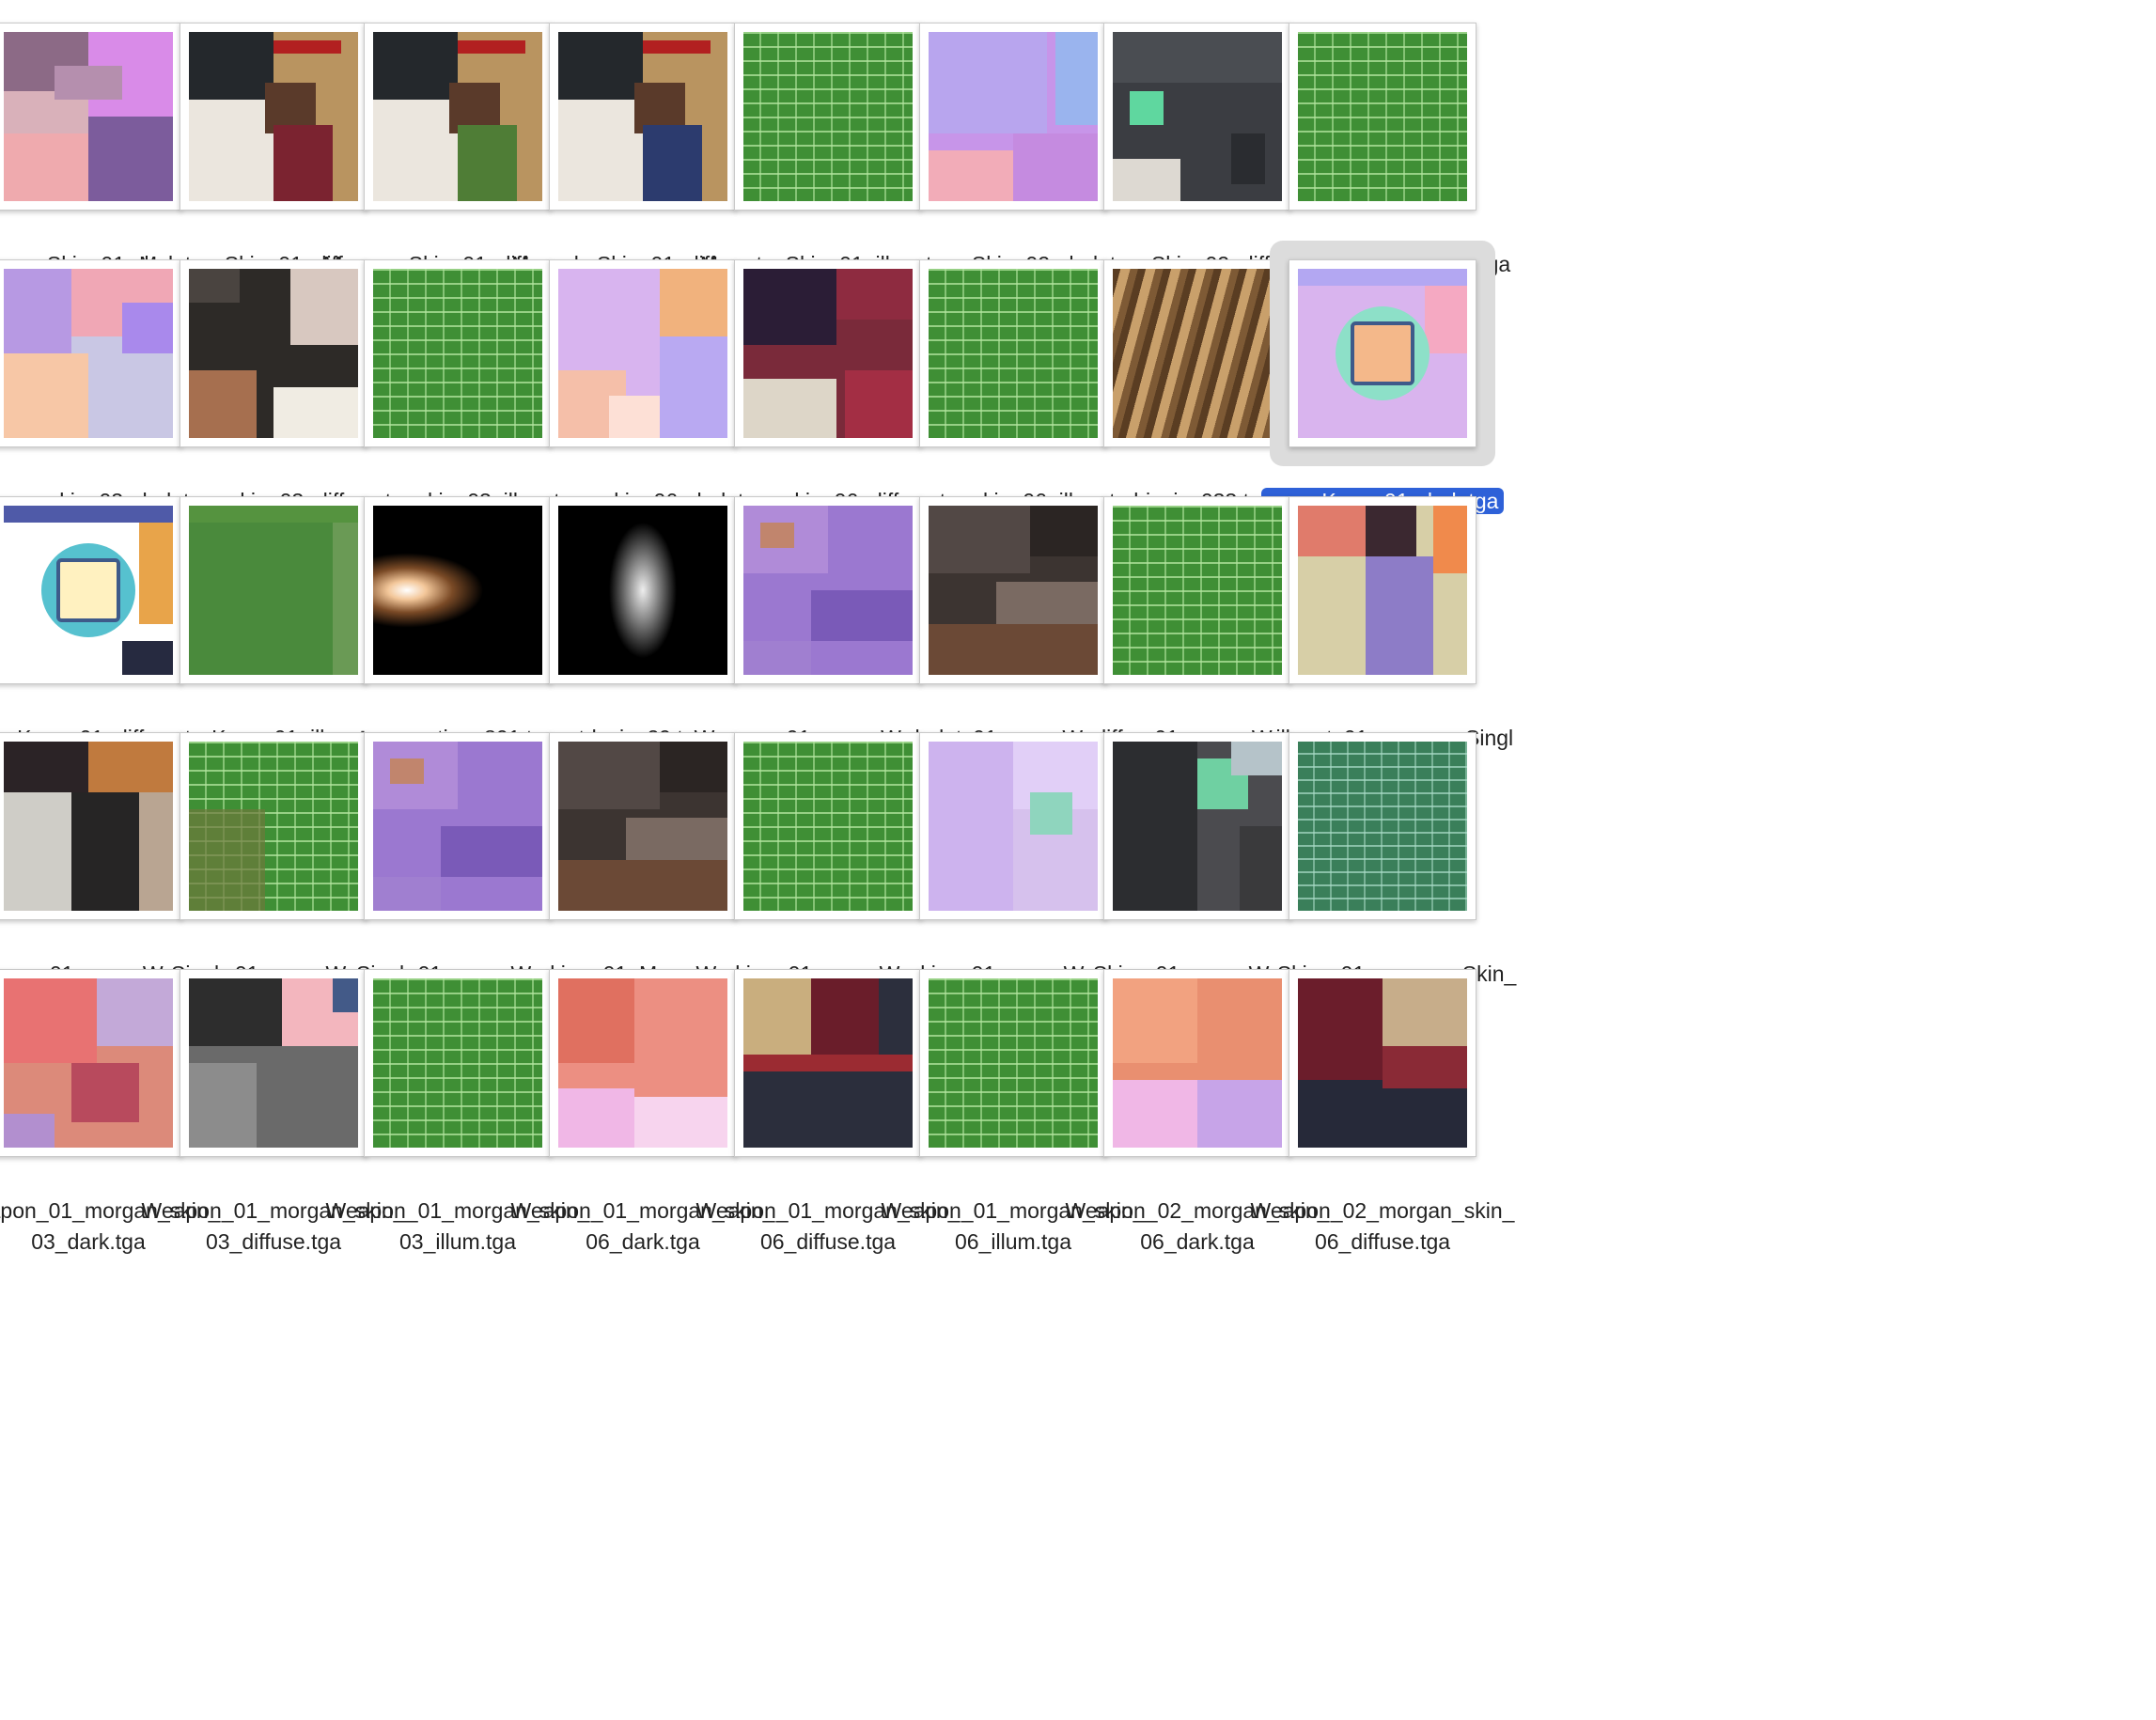  I want to click on file-name-text: Weapon_02_morgan_skin_06_diffuse.tga, so click(1382, 1226).